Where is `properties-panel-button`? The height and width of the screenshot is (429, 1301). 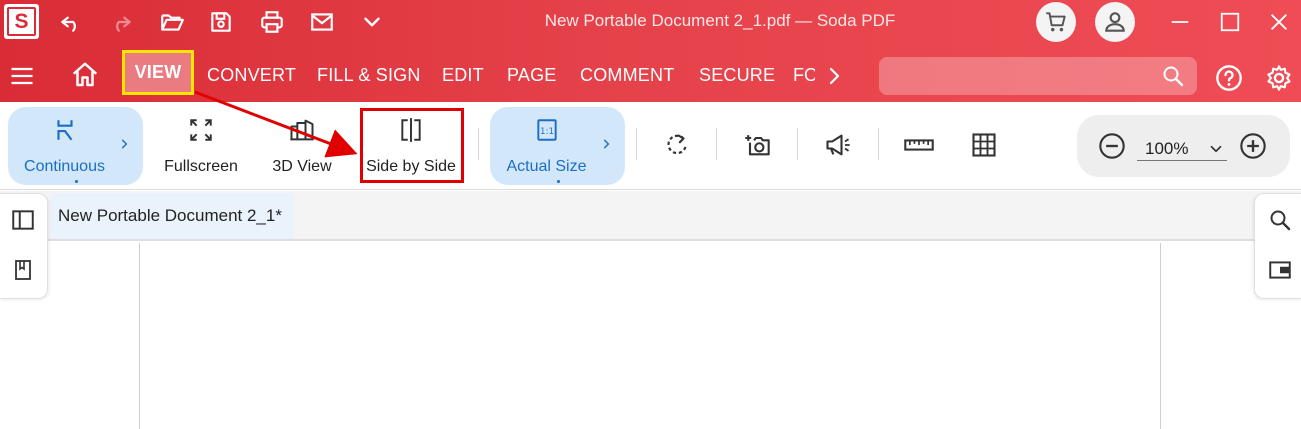 properties-panel-button is located at coordinates (1280, 270).